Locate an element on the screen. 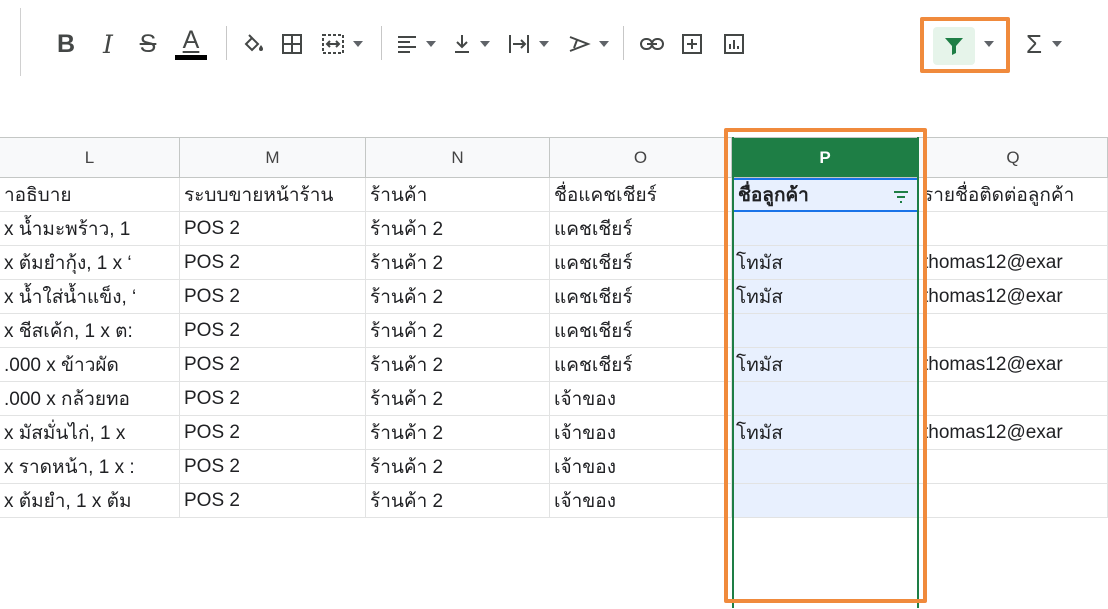  column-P-highlight-box is located at coordinates (825, 365).